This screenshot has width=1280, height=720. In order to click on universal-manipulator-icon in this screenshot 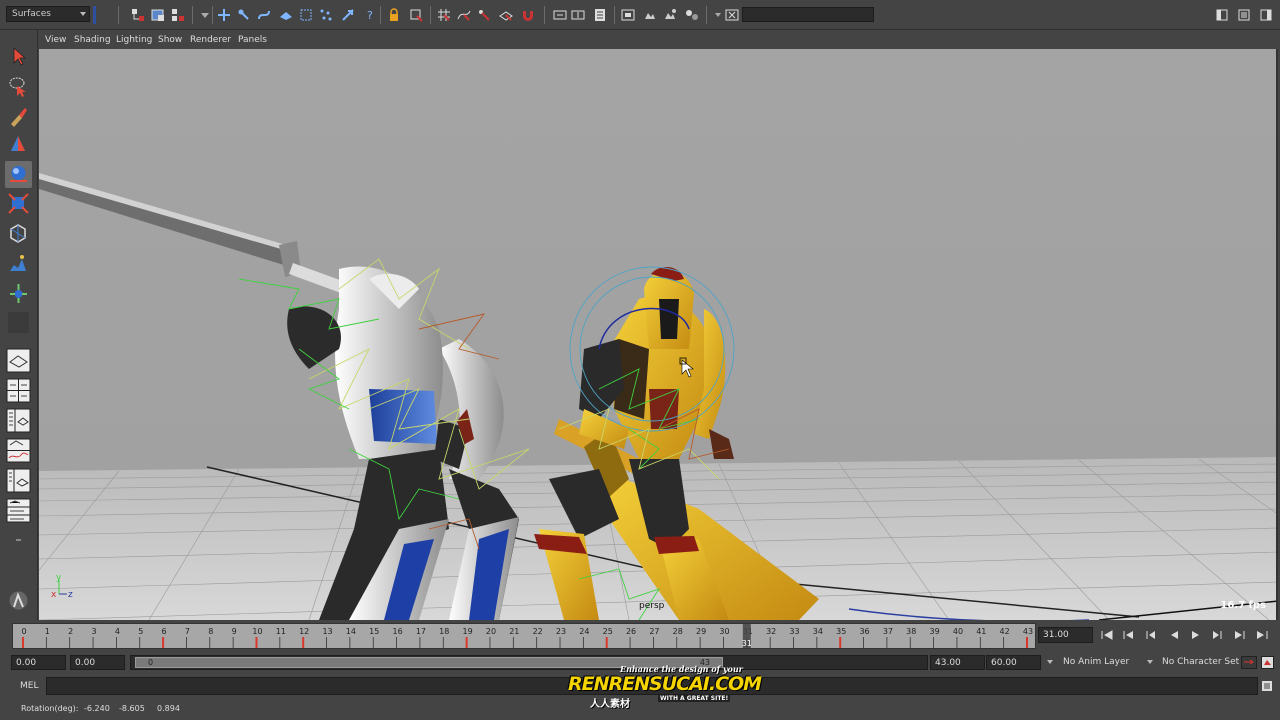, I will do `click(18, 233)`.